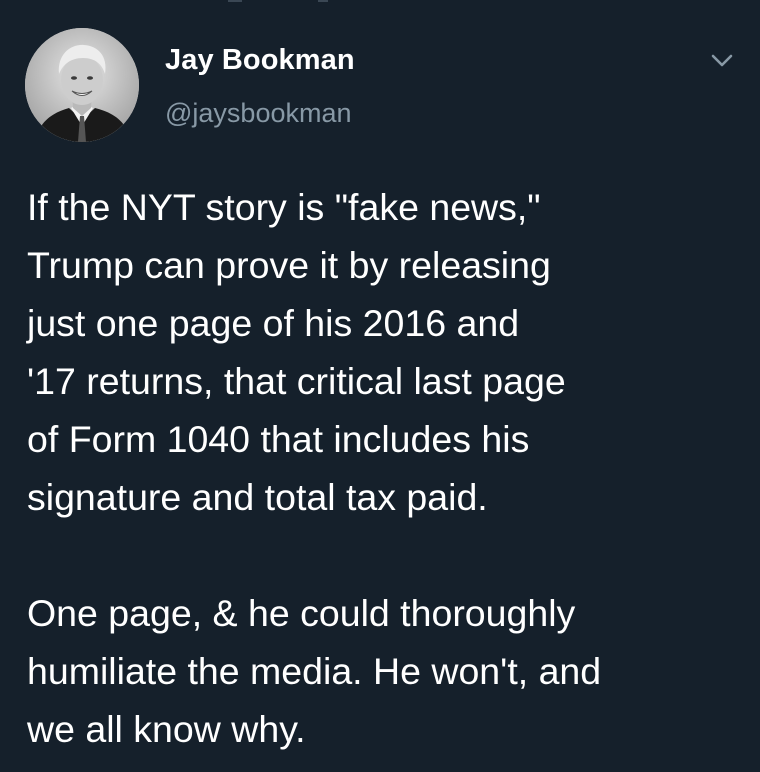 The height and width of the screenshot is (772, 760). I want to click on avatar-photo, so click(82, 85).